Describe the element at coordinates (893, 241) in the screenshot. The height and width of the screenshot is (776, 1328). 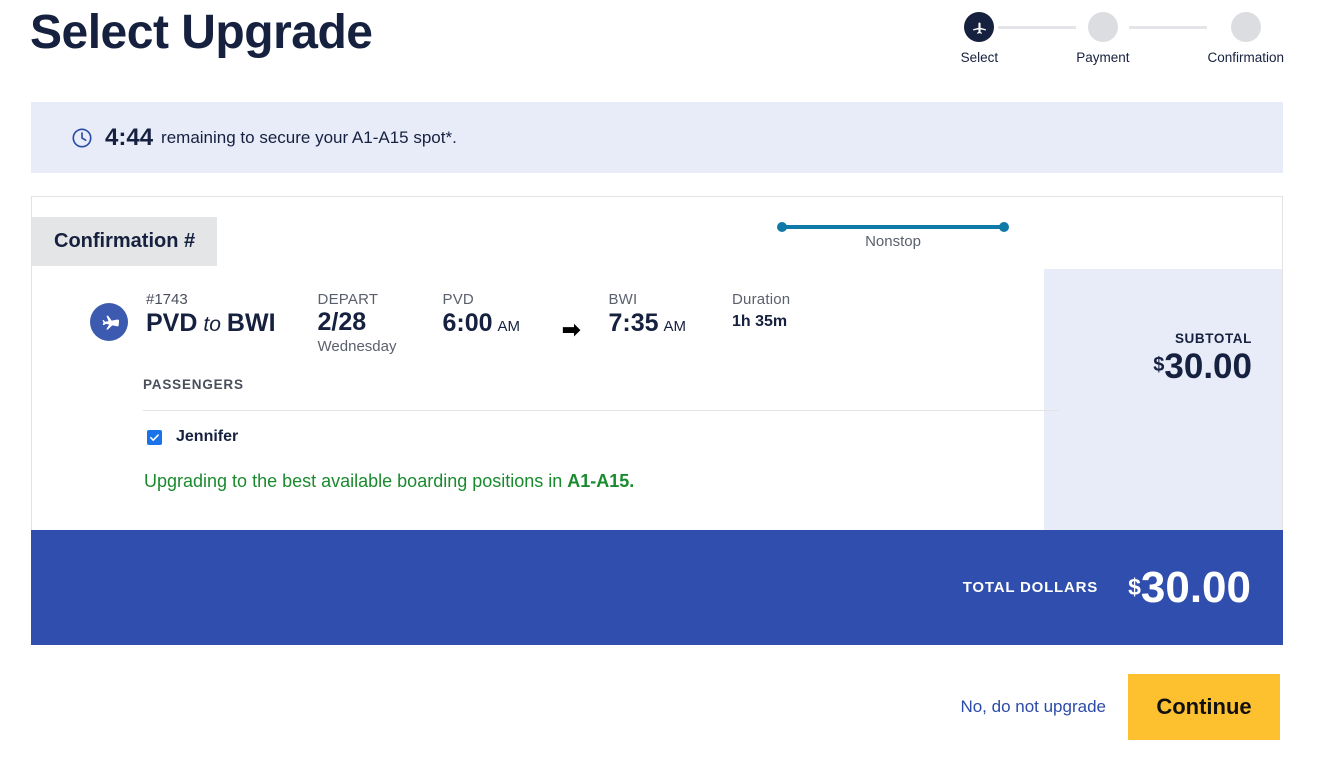
I see `stops-label: Nonstop` at that location.